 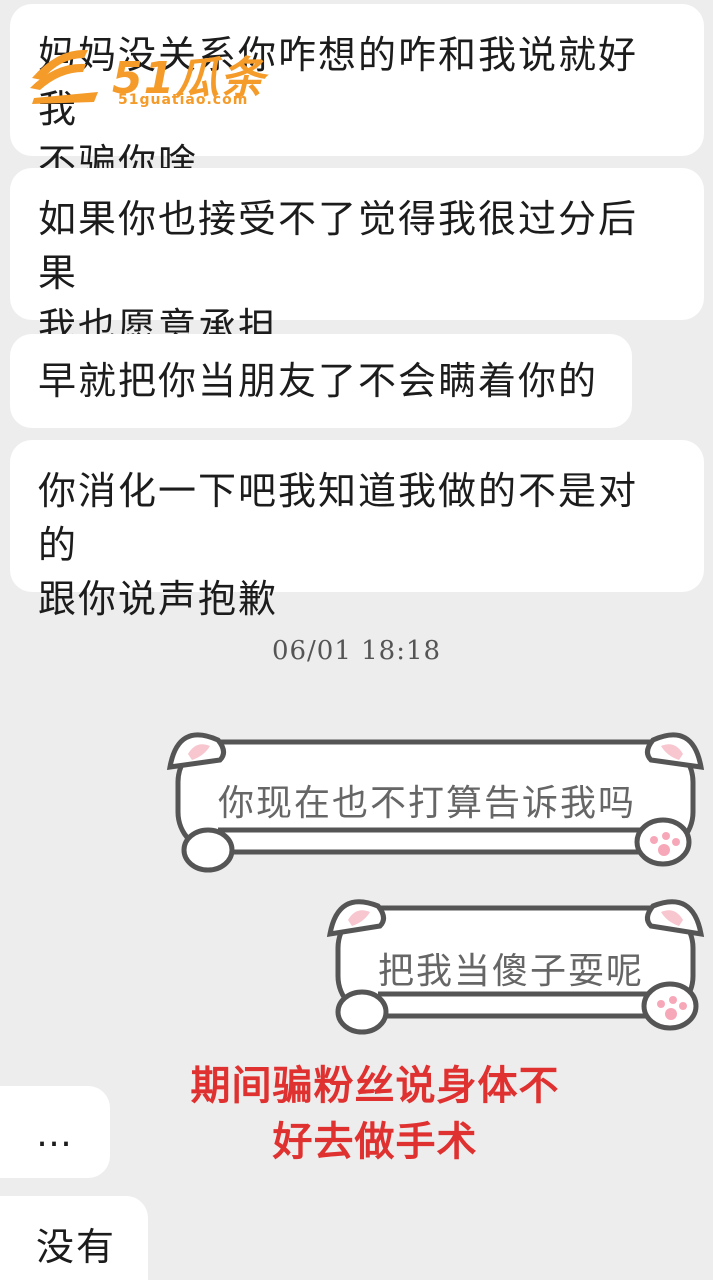 I want to click on message-bubble-sent-cat: 把我当傻子耍呢, so click(x=515, y=962).